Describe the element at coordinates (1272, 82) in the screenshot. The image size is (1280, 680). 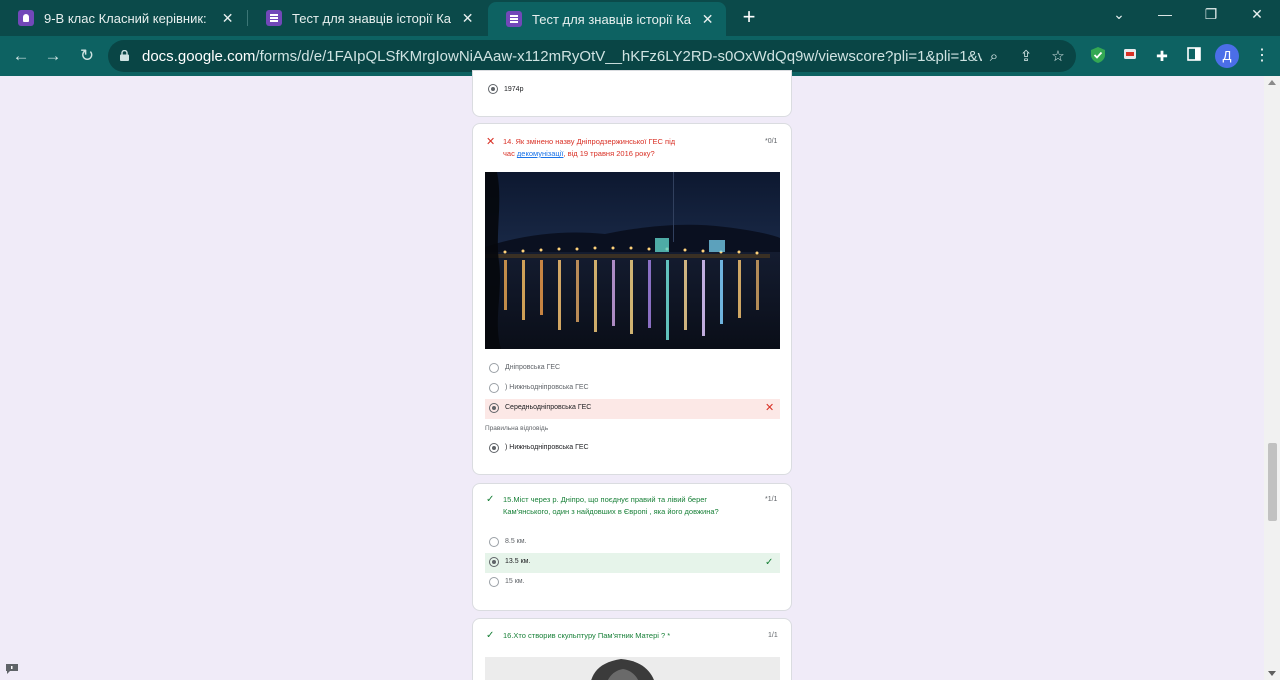
I see `scroll-up-icon` at that location.